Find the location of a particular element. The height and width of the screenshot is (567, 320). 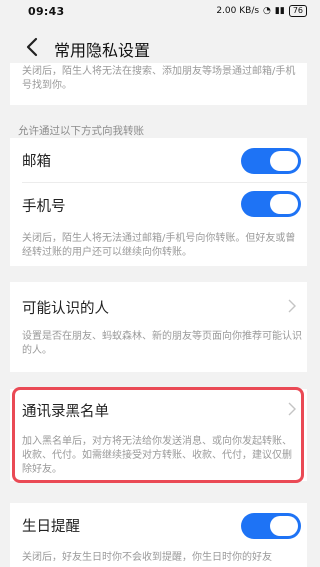

people-note: 设置是否在朋友、蚂蚁森林、新的朋友等页面向你推荐可能认识的人。 is located at coordinates (162, 343).